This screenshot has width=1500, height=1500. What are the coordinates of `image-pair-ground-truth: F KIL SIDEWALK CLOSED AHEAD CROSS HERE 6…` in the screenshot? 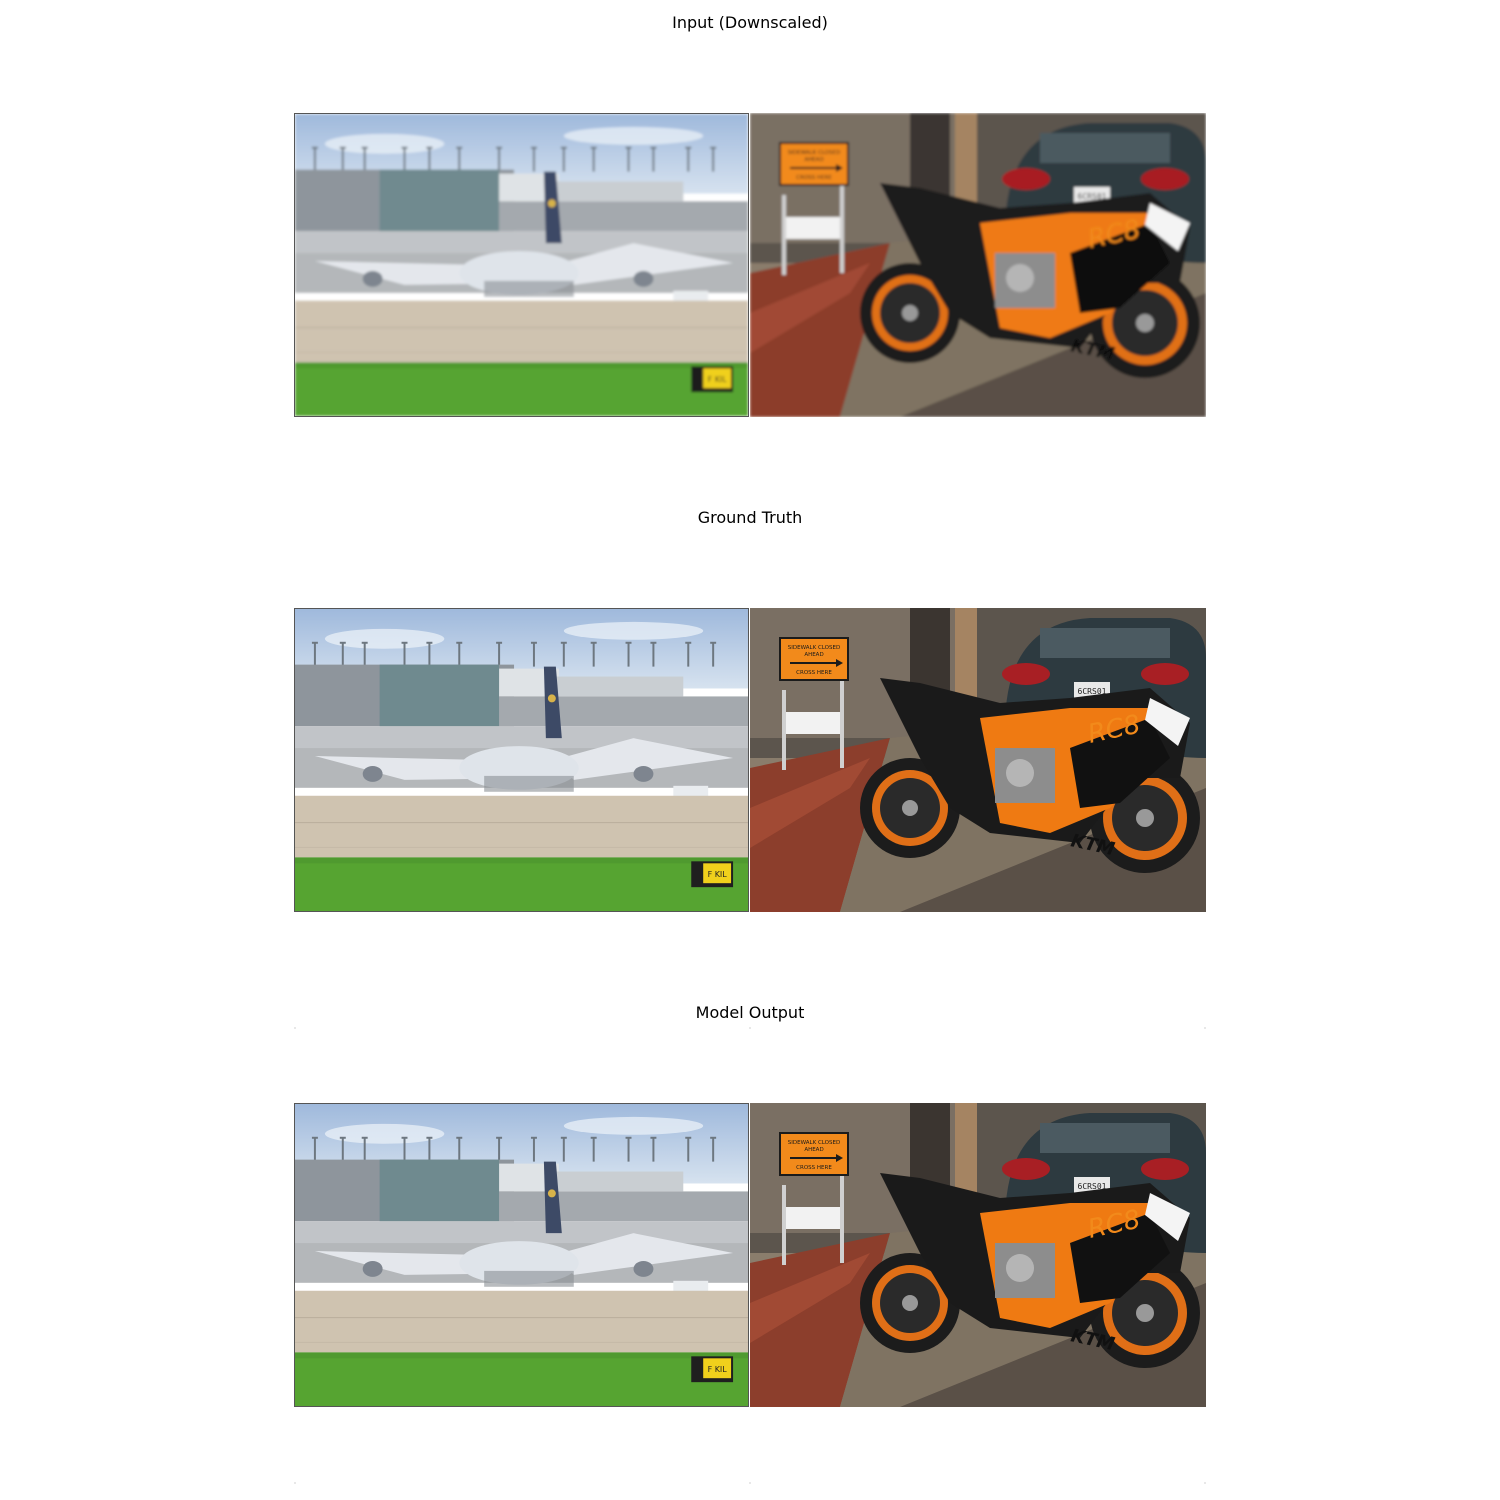 It's located at (750, 760).